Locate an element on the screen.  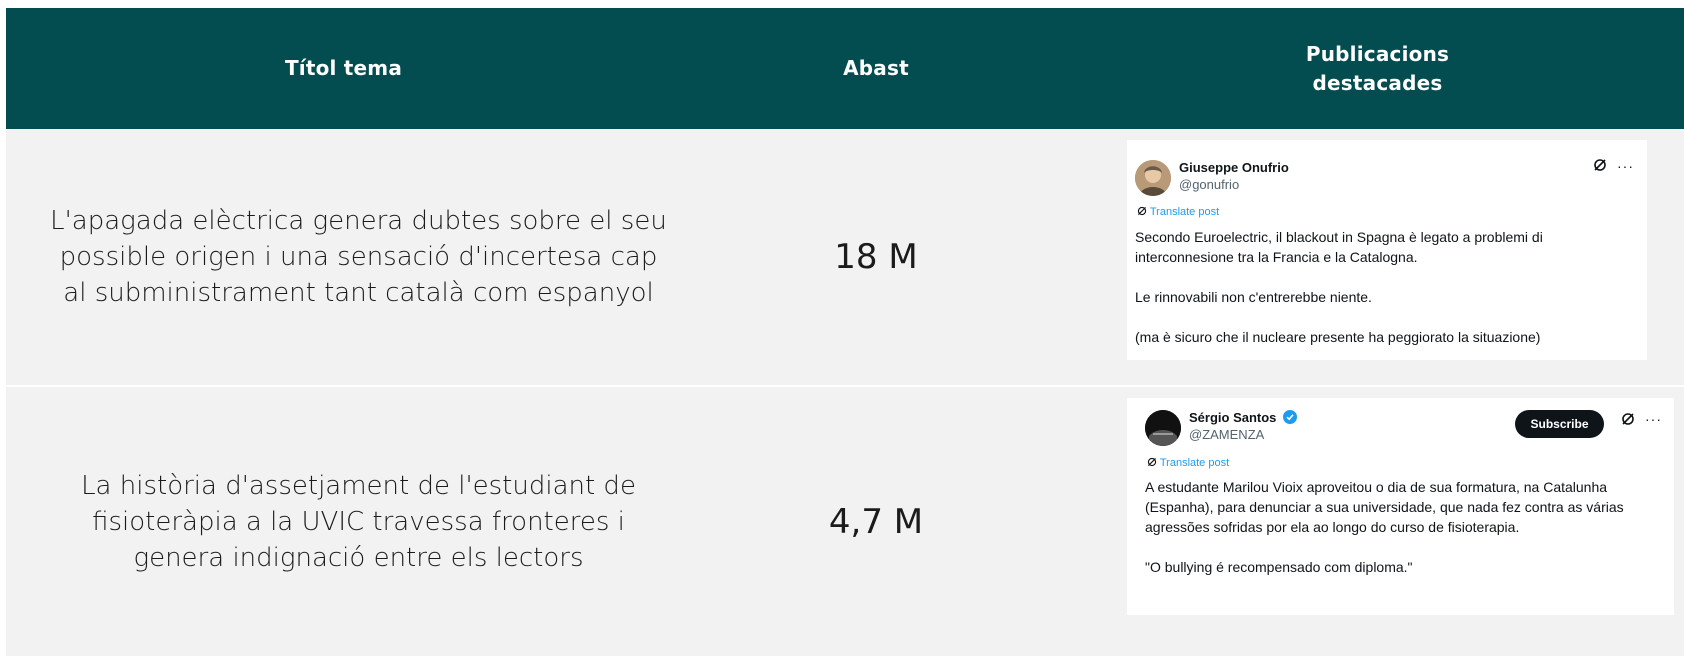
reach-cell: 4,7 M is located at coordinates (876, 521).